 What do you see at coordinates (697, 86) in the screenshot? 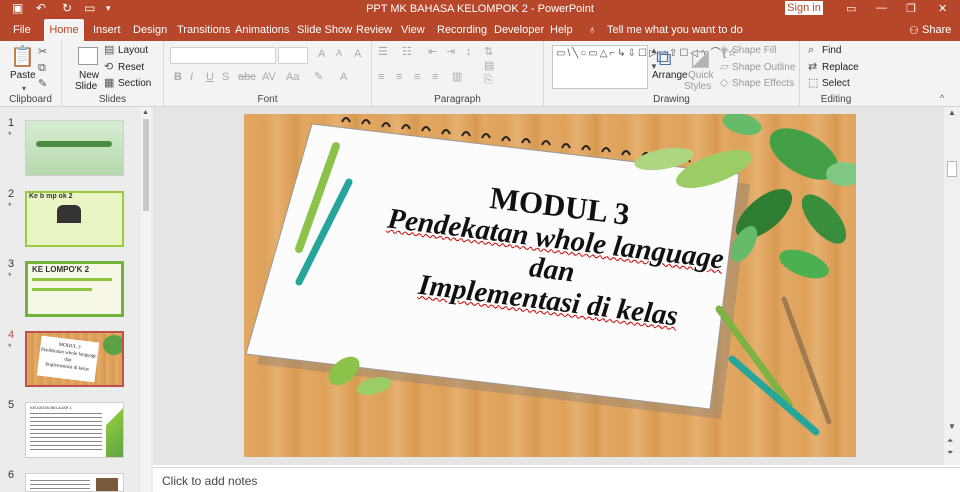
I see `quick-styles-button-line2: Styles` at bounding box center [697, 86].